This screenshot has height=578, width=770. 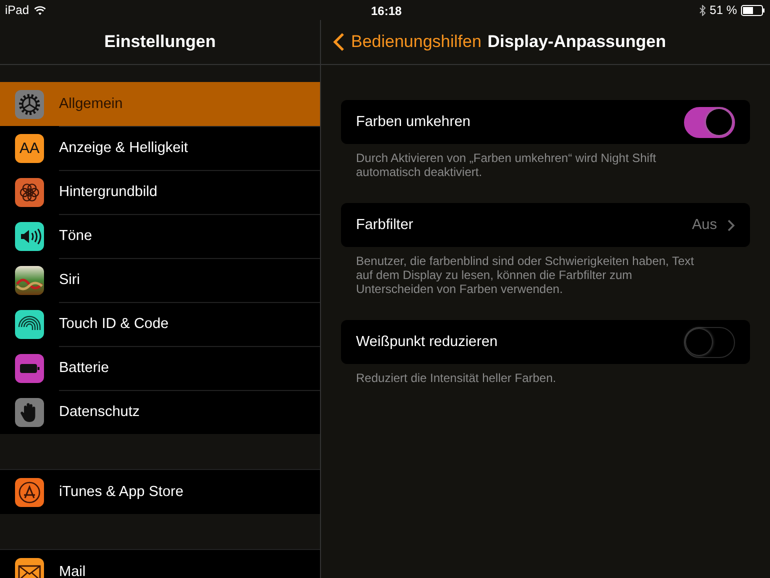 What do you see at coordinates (702, 10) in the screenshot?
I see `bluetooth-icon` at bounding box center [702, 10].